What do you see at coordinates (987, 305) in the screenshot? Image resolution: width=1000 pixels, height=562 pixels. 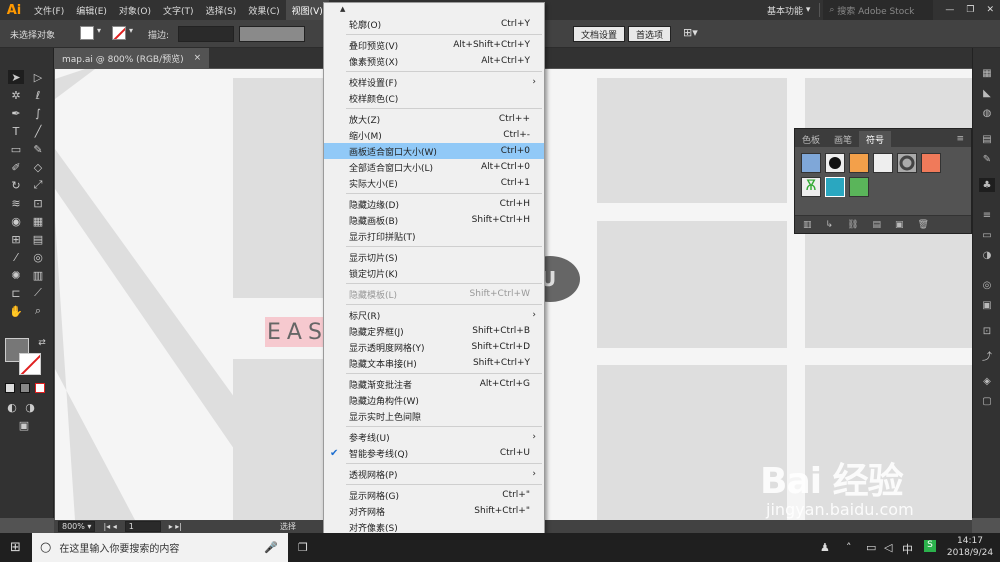 I see `graphic-styles-icon: ▣` at bounding box center [987, 305].